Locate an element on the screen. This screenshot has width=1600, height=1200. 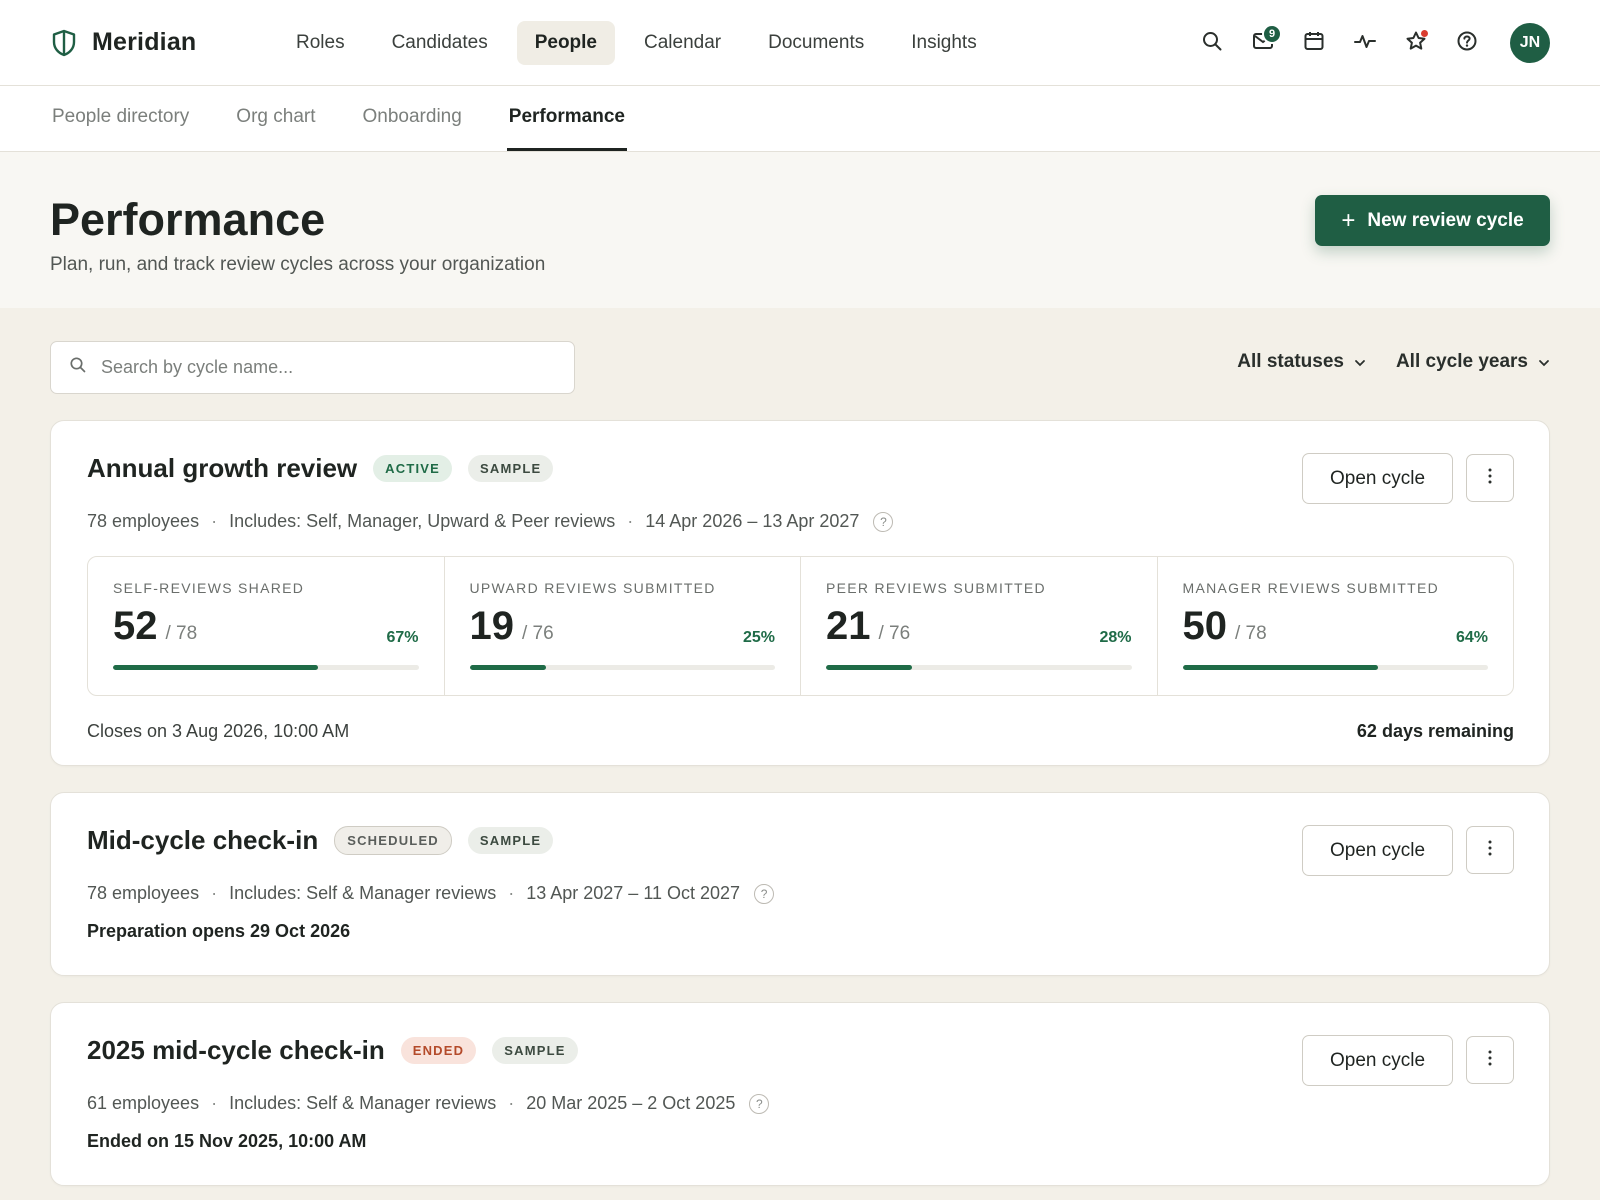
cycle-title: 2025 mid-cycle check-in is located at coordinates (236, 1050).